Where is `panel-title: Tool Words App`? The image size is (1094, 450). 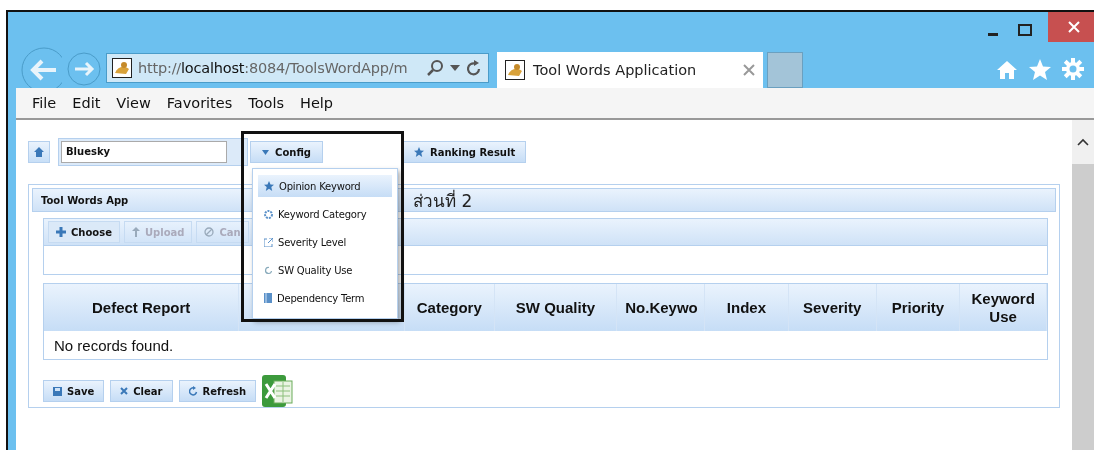
panel-title: Tool Words App is located at coordinates (85, 200).